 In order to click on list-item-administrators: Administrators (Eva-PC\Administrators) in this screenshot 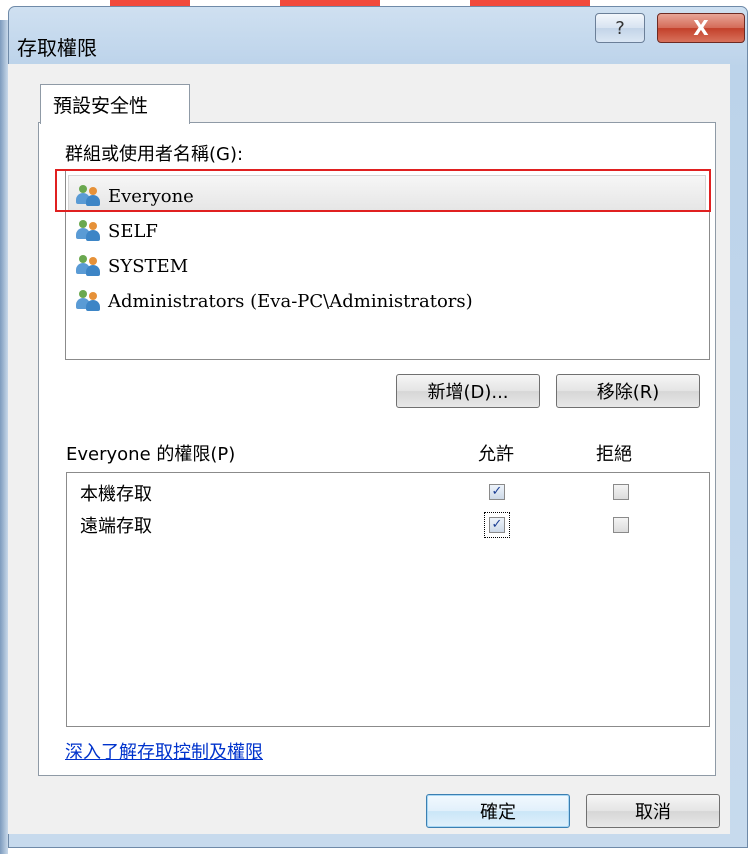, I will do `click(274, 301)`.